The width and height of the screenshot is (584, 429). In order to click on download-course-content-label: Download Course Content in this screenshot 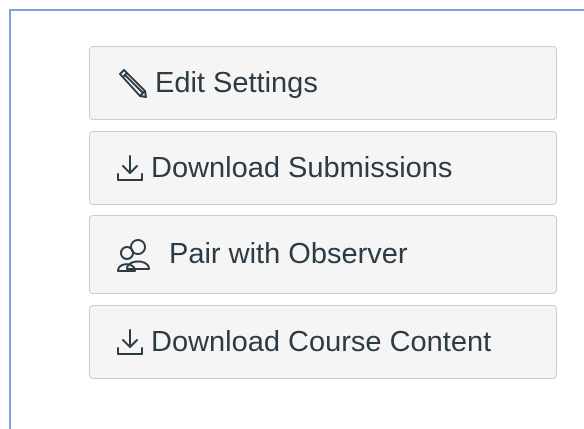, I will do `click(321, 341)`.